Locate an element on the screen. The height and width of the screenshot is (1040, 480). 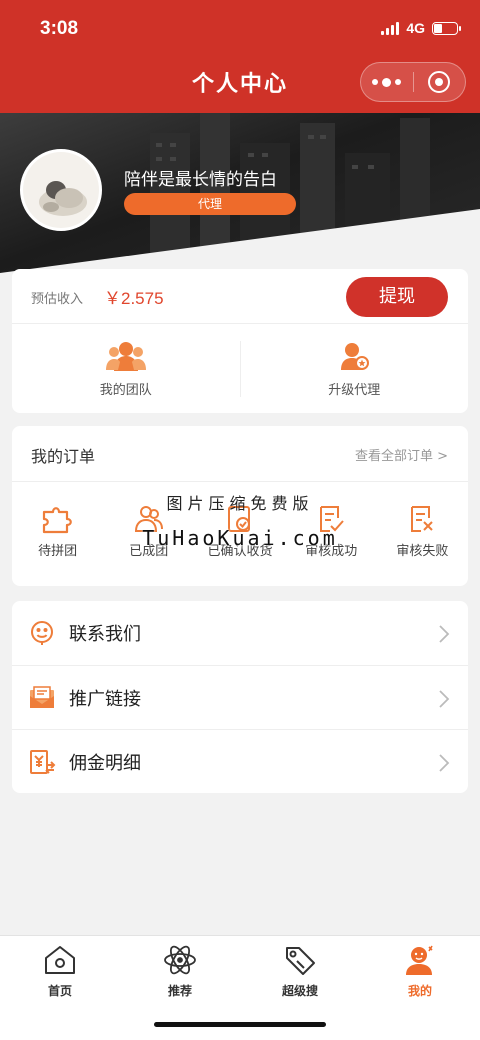
view-all-orders-link: 查看全部订单 > is located at coordinates (401, 454).